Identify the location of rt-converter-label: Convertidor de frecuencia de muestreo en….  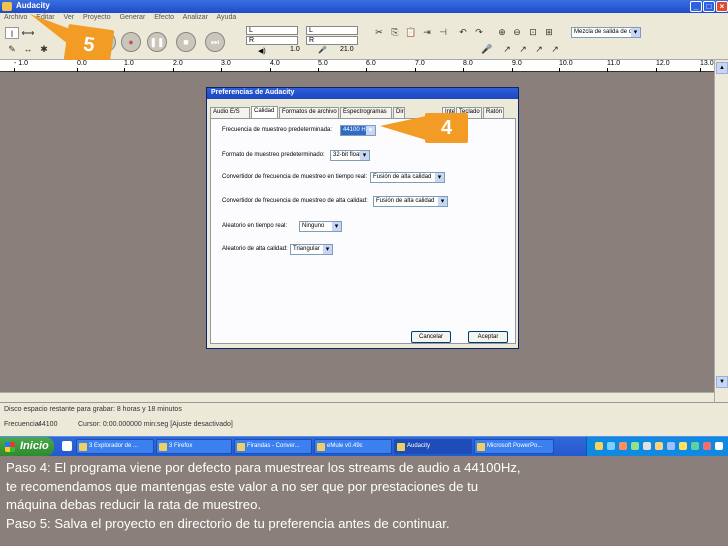
(295, 177).